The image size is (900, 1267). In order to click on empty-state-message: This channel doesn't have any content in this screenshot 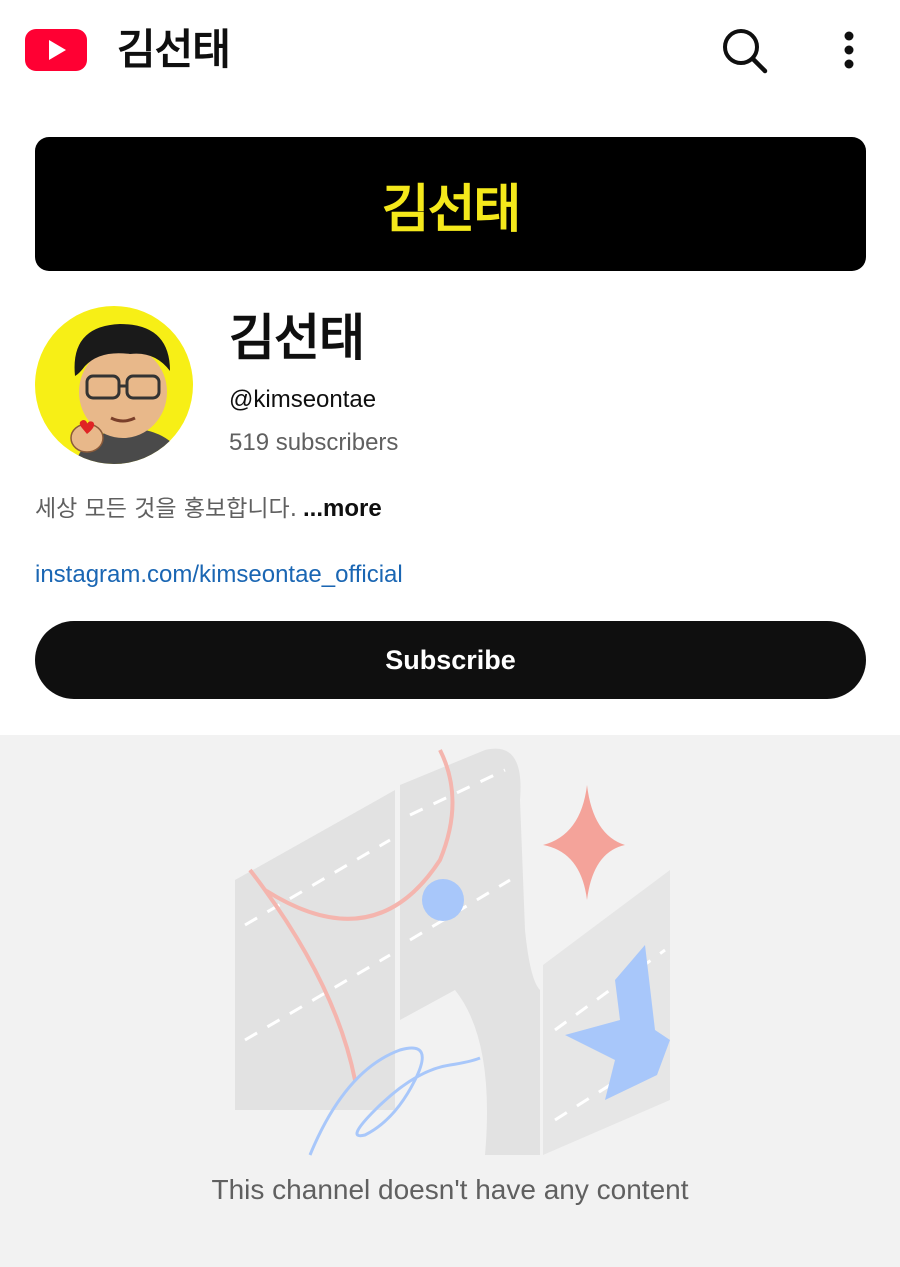, I will do `click(450, 1189)`.